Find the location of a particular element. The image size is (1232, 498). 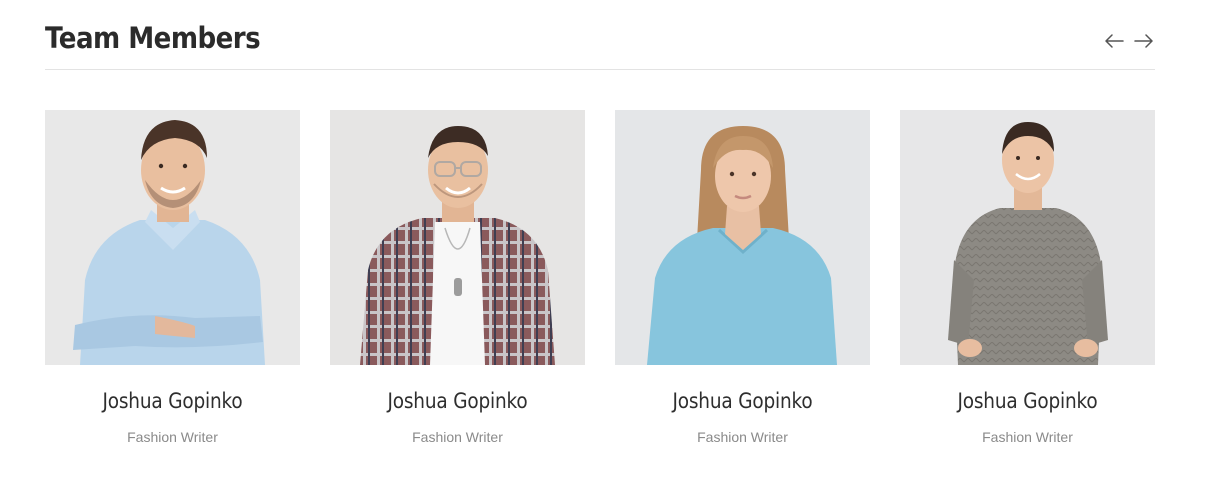

prev-button is located at coordinates (1114, 41).